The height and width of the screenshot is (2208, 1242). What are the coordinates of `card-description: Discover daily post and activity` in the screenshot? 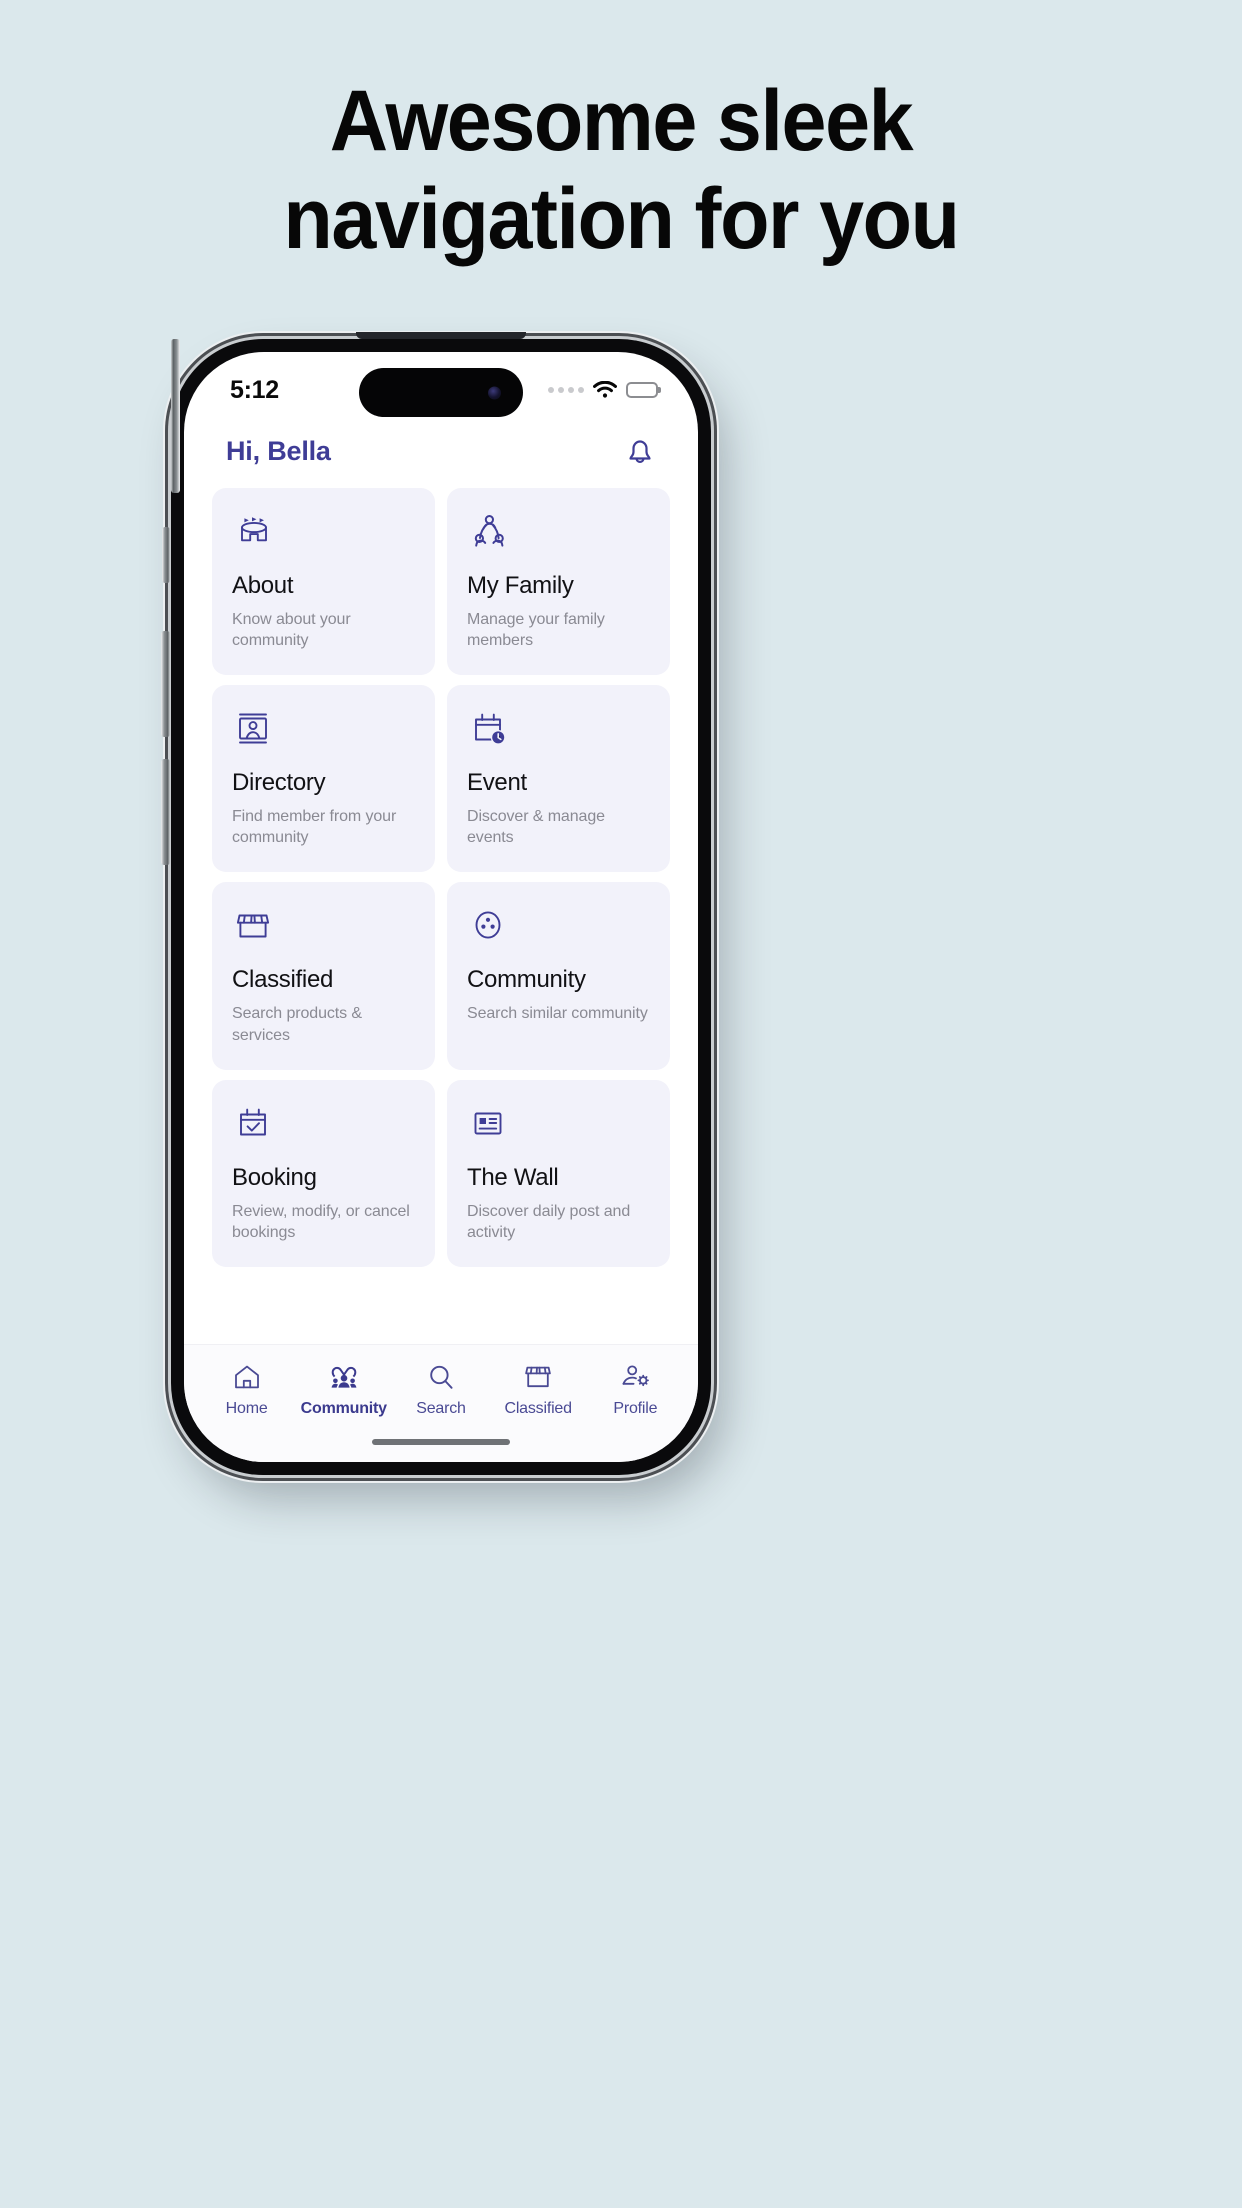 It's located at (549, 1221).